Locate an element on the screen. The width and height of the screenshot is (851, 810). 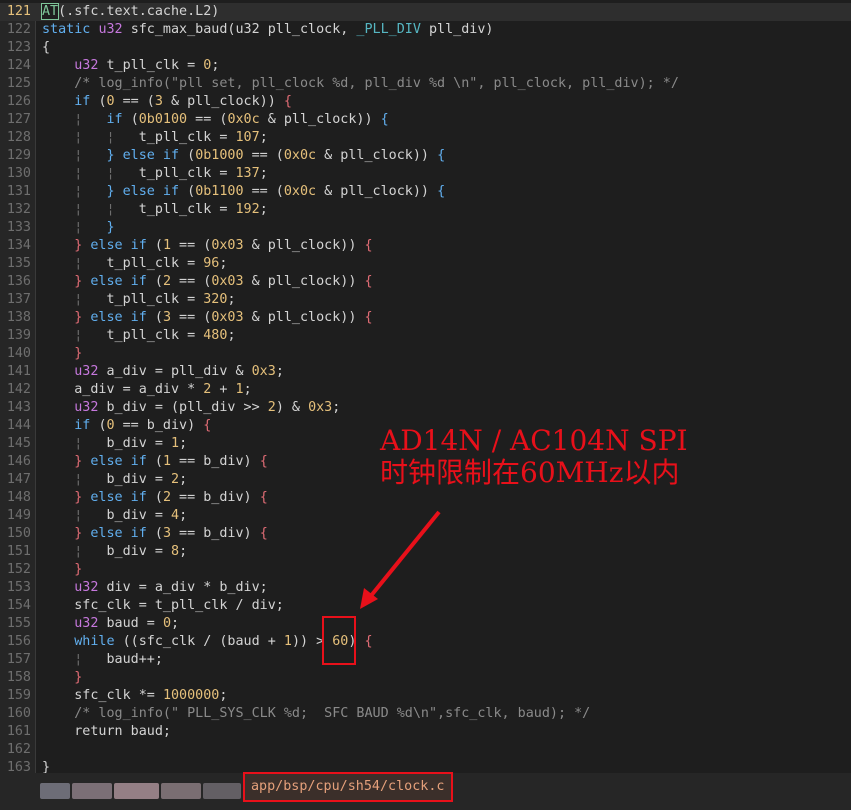
file-path-text: app/bsp/cpu/sh54/clock.c is located at coordinates (348, 786).